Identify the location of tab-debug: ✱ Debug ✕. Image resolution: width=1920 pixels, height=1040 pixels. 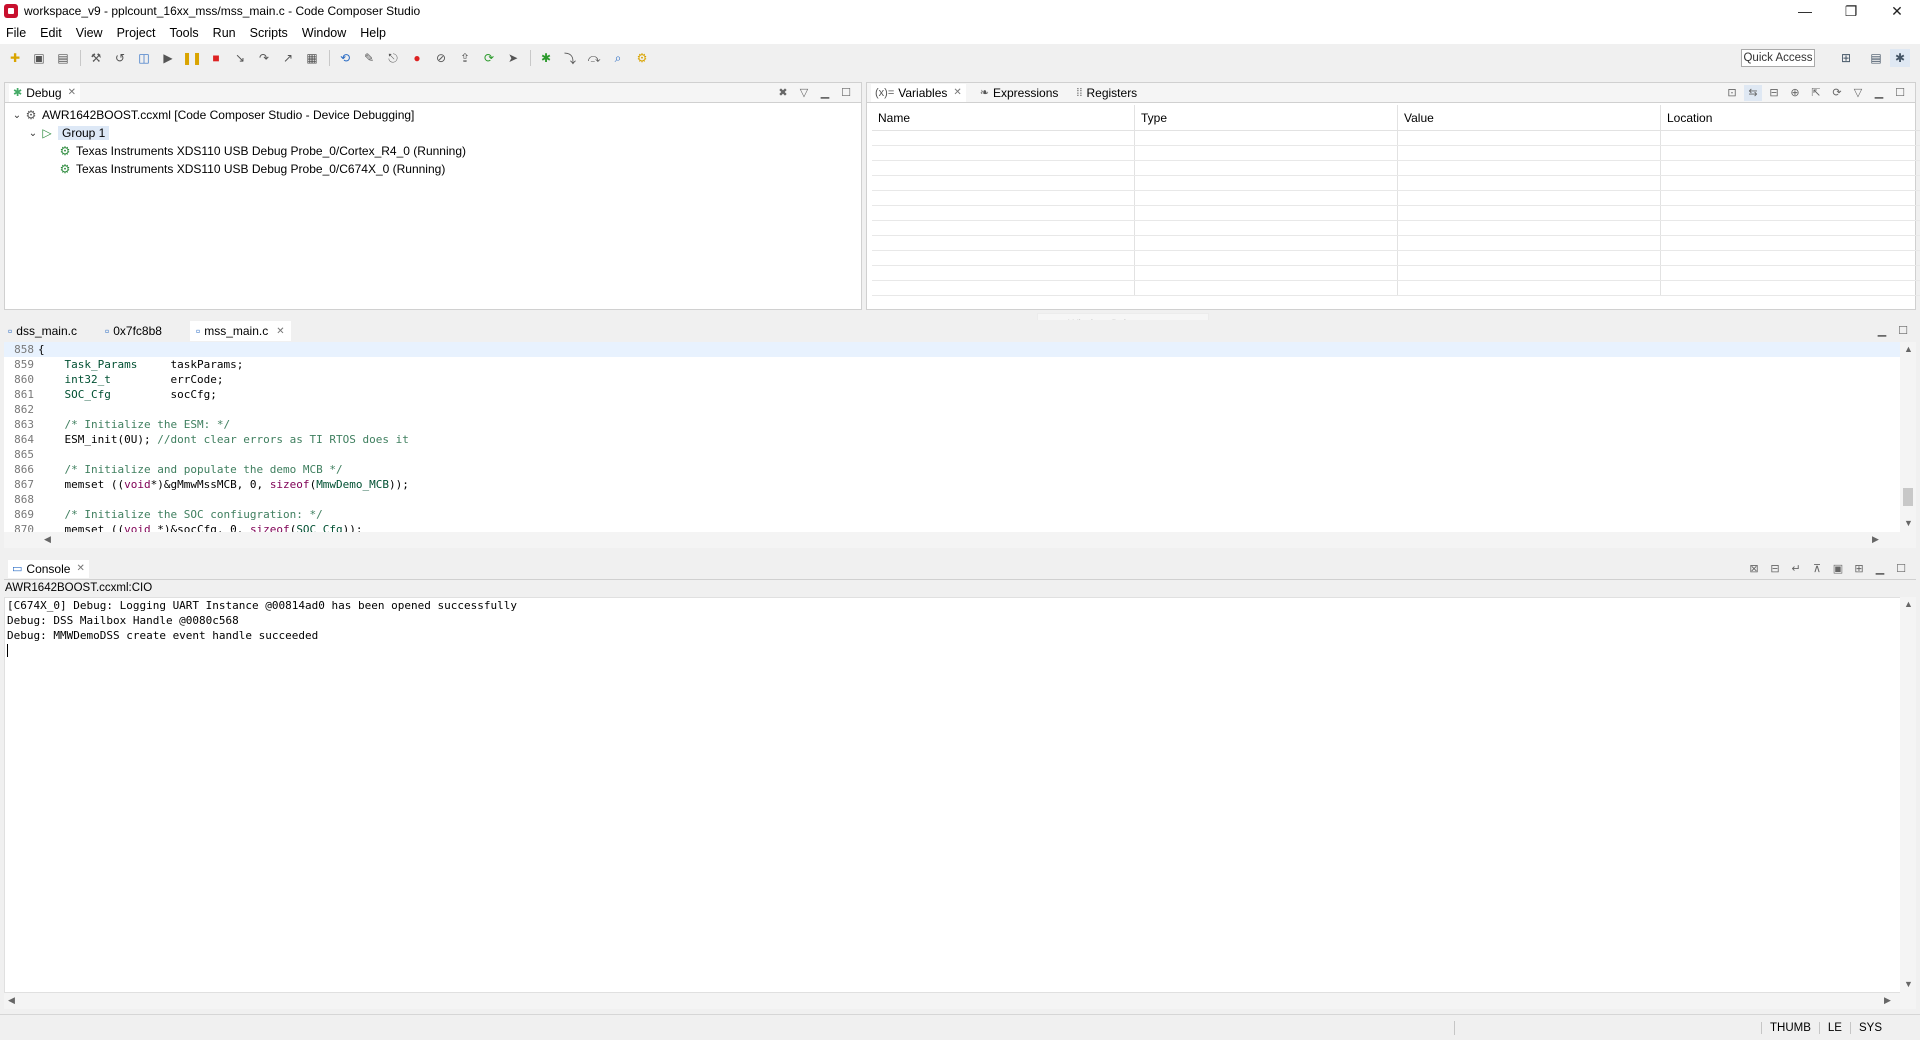
(44, 92).